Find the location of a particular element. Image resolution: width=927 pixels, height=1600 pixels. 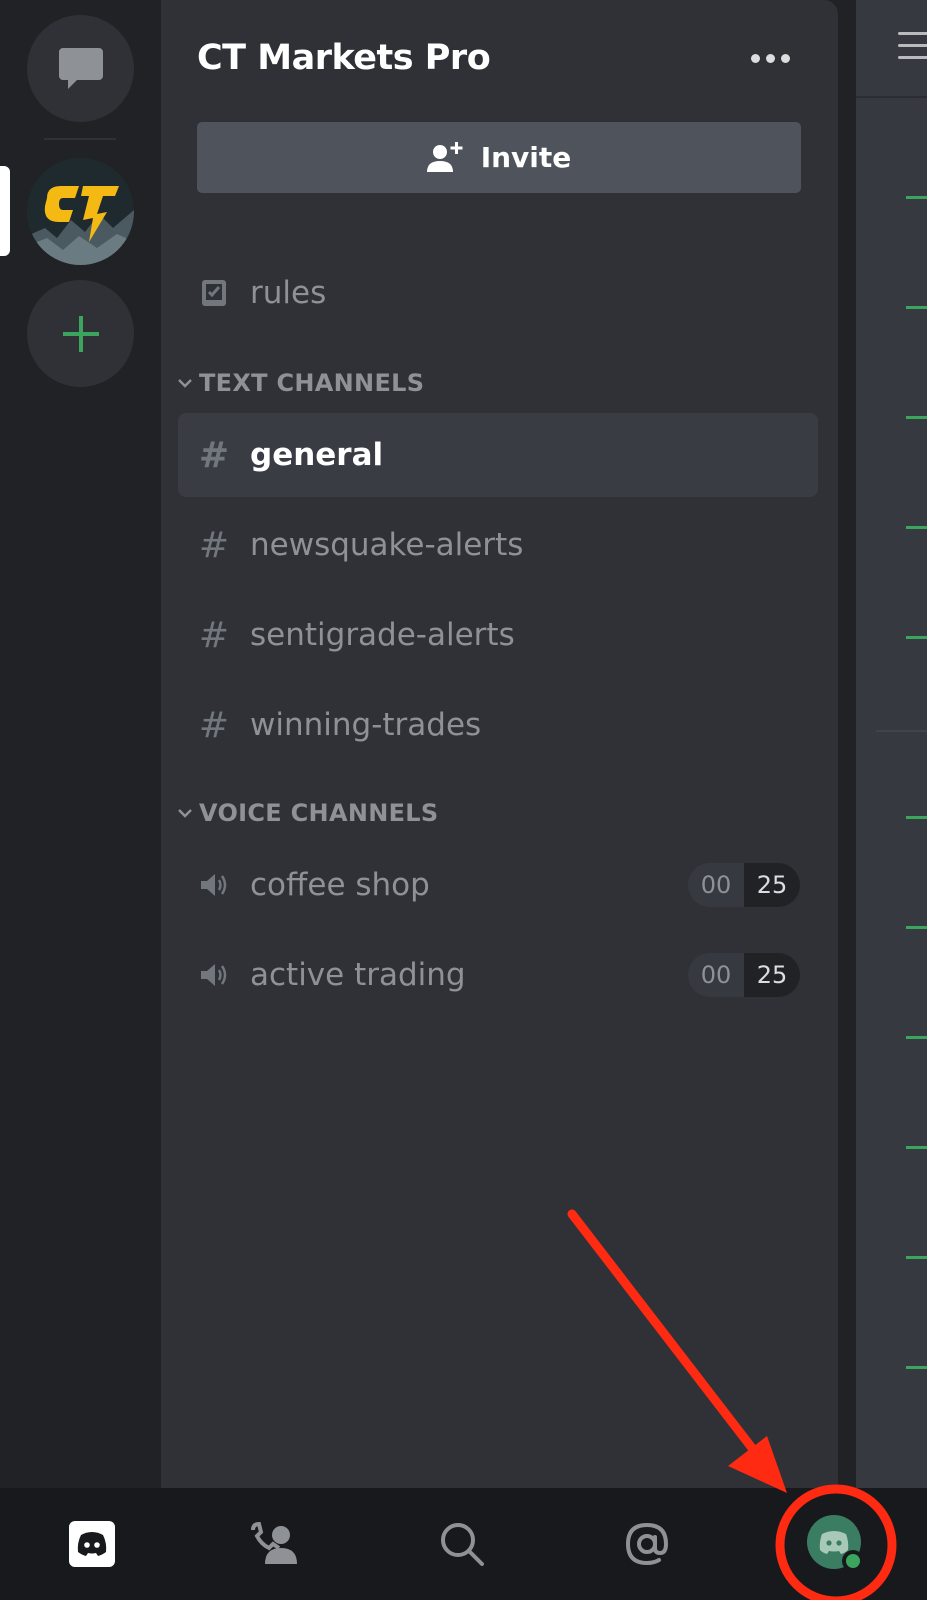

annotation-arrow-line is located at coordinates (662, 1331).